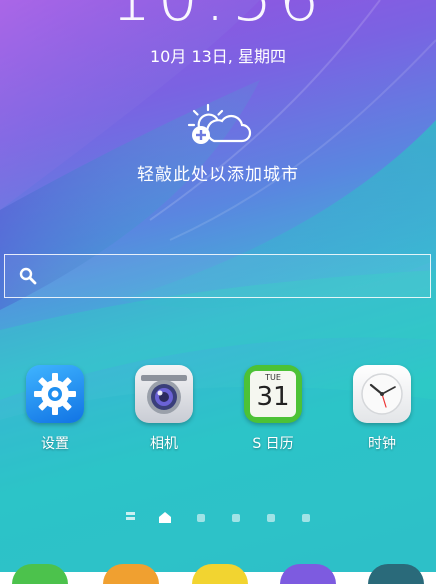 The image size is (436, 584). I want to click on dock-messages-icon, so click(220, 574).